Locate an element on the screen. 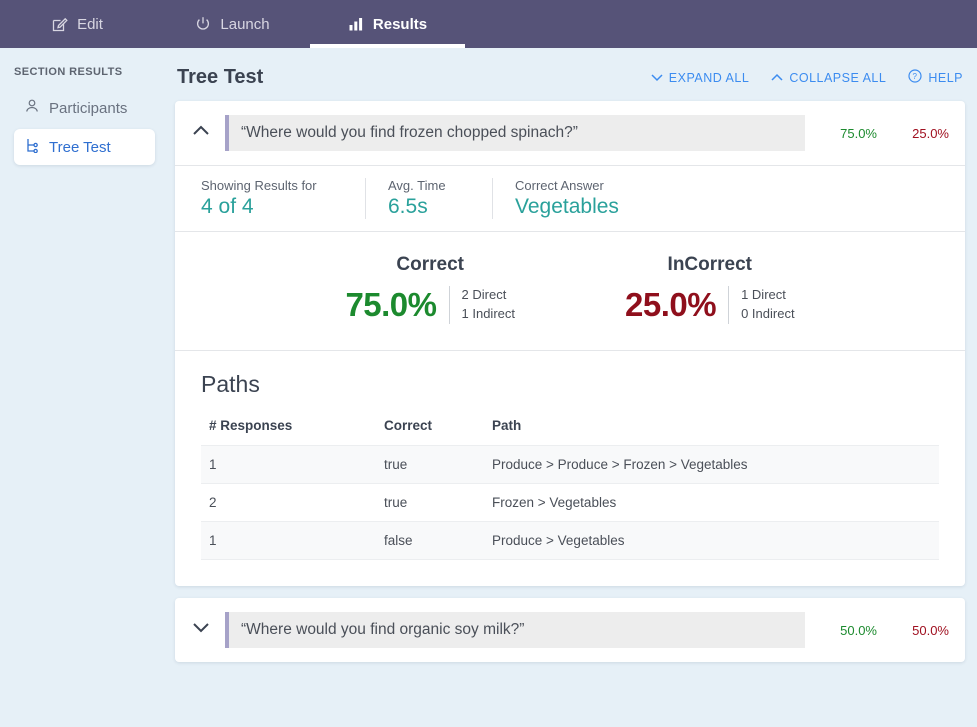 The height and width of the screenshot is (727, 977). tab-edit-label: Edit is located at coordinates (90, 24).